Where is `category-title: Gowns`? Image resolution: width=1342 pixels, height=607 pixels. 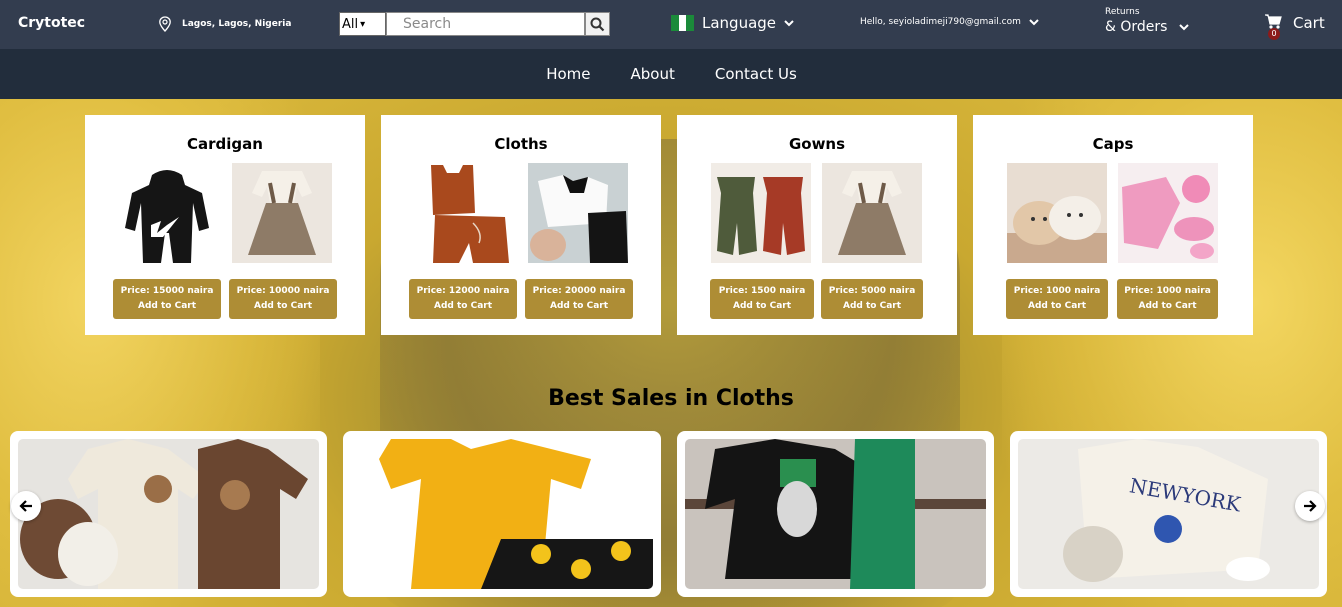 category-title: Gowns is located at coordinates (817, 144).